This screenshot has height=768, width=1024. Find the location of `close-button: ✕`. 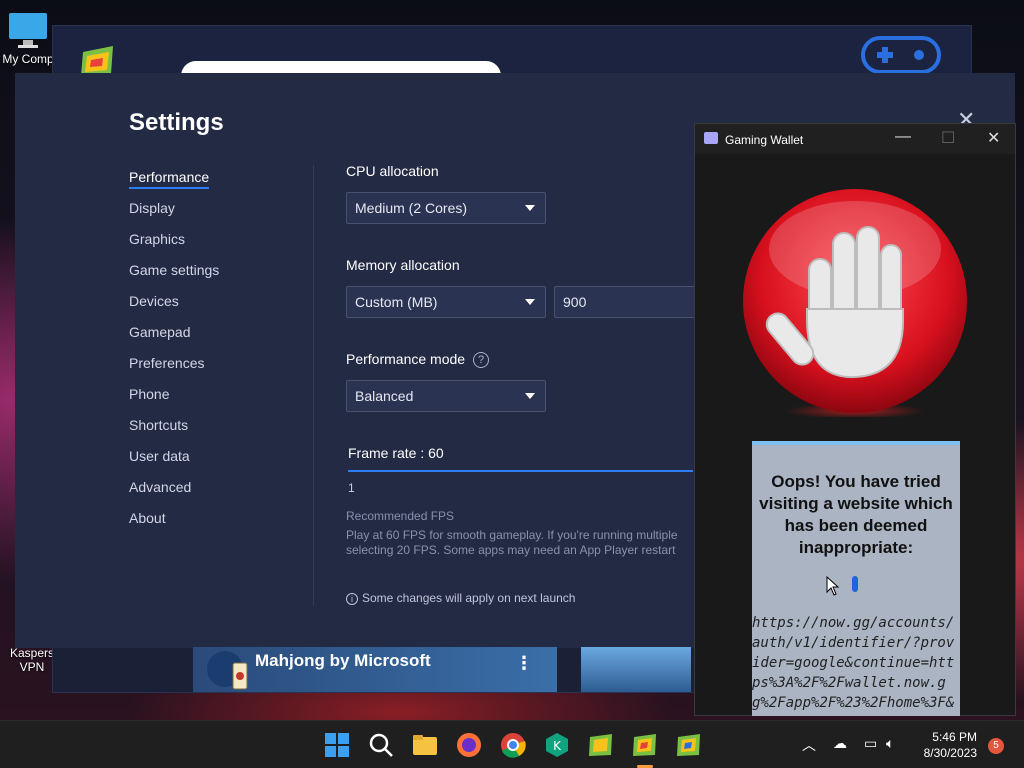

close-button: ✕ is located at coordinates (993, 138).